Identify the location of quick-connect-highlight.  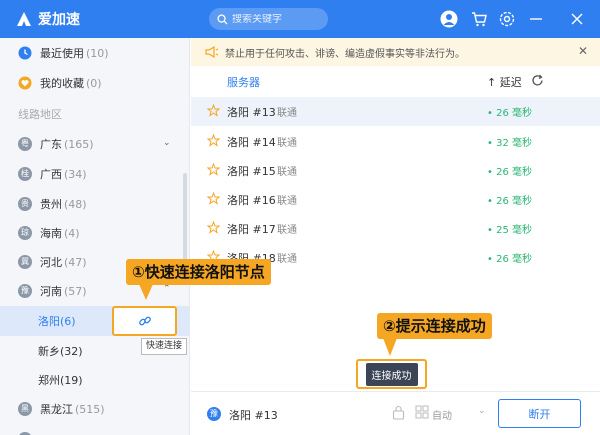
(144, 321).